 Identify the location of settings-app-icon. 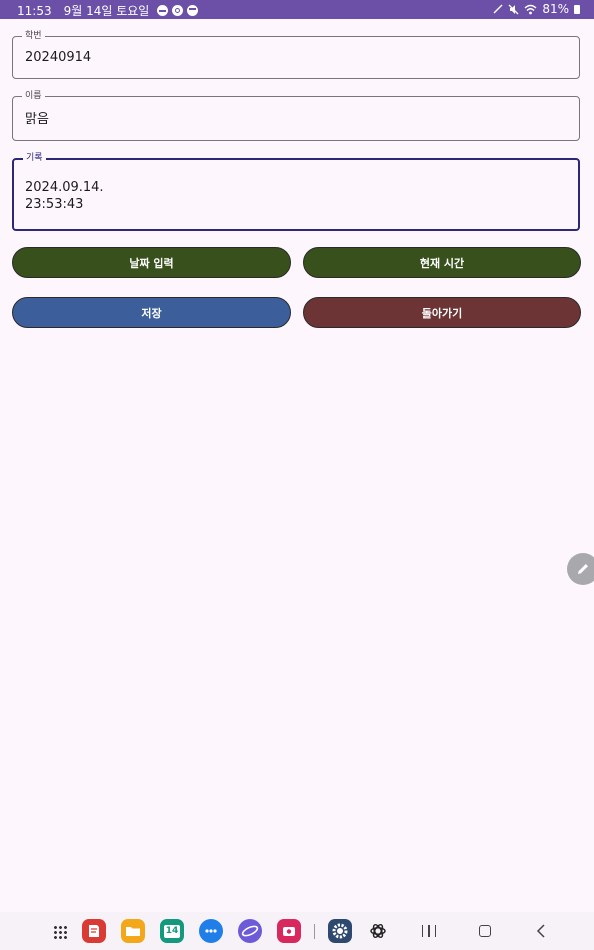
(340, 931).